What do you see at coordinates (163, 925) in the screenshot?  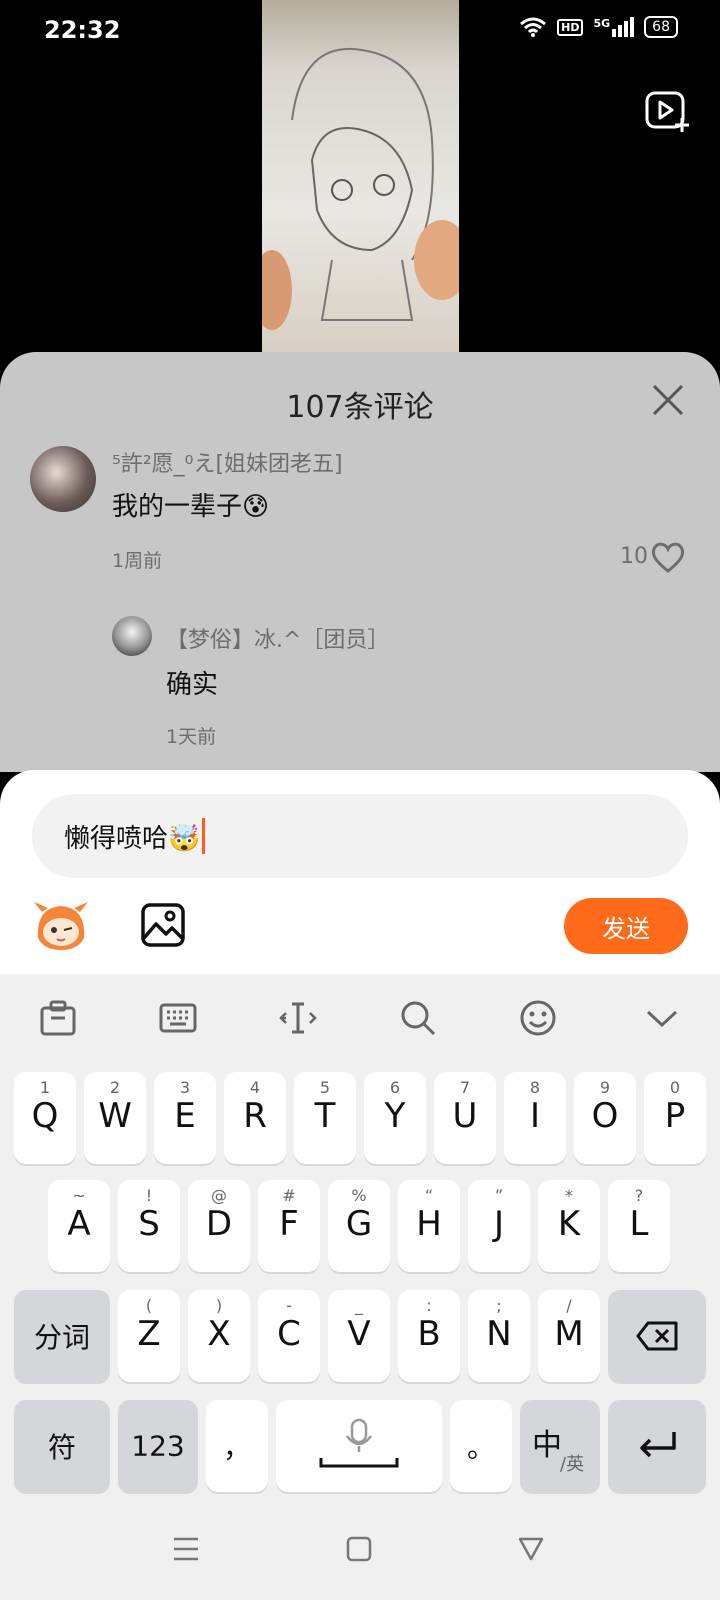 I see `image-icon` at bounding box center [163, 925].